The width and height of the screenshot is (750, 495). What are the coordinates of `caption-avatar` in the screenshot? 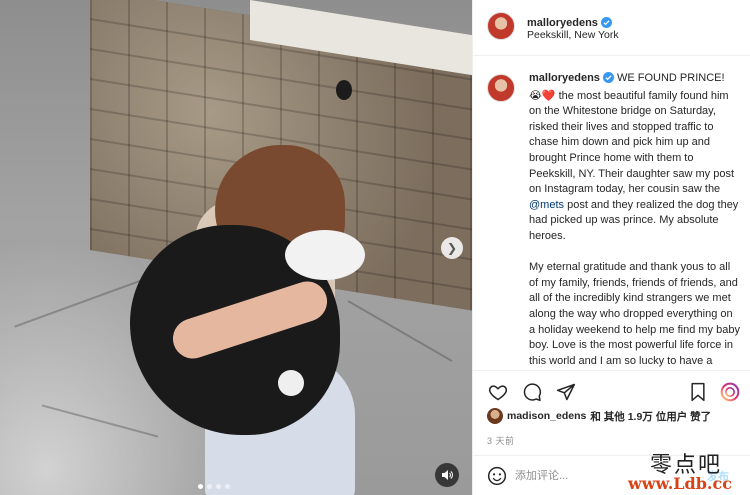 It's located at (501, 88).